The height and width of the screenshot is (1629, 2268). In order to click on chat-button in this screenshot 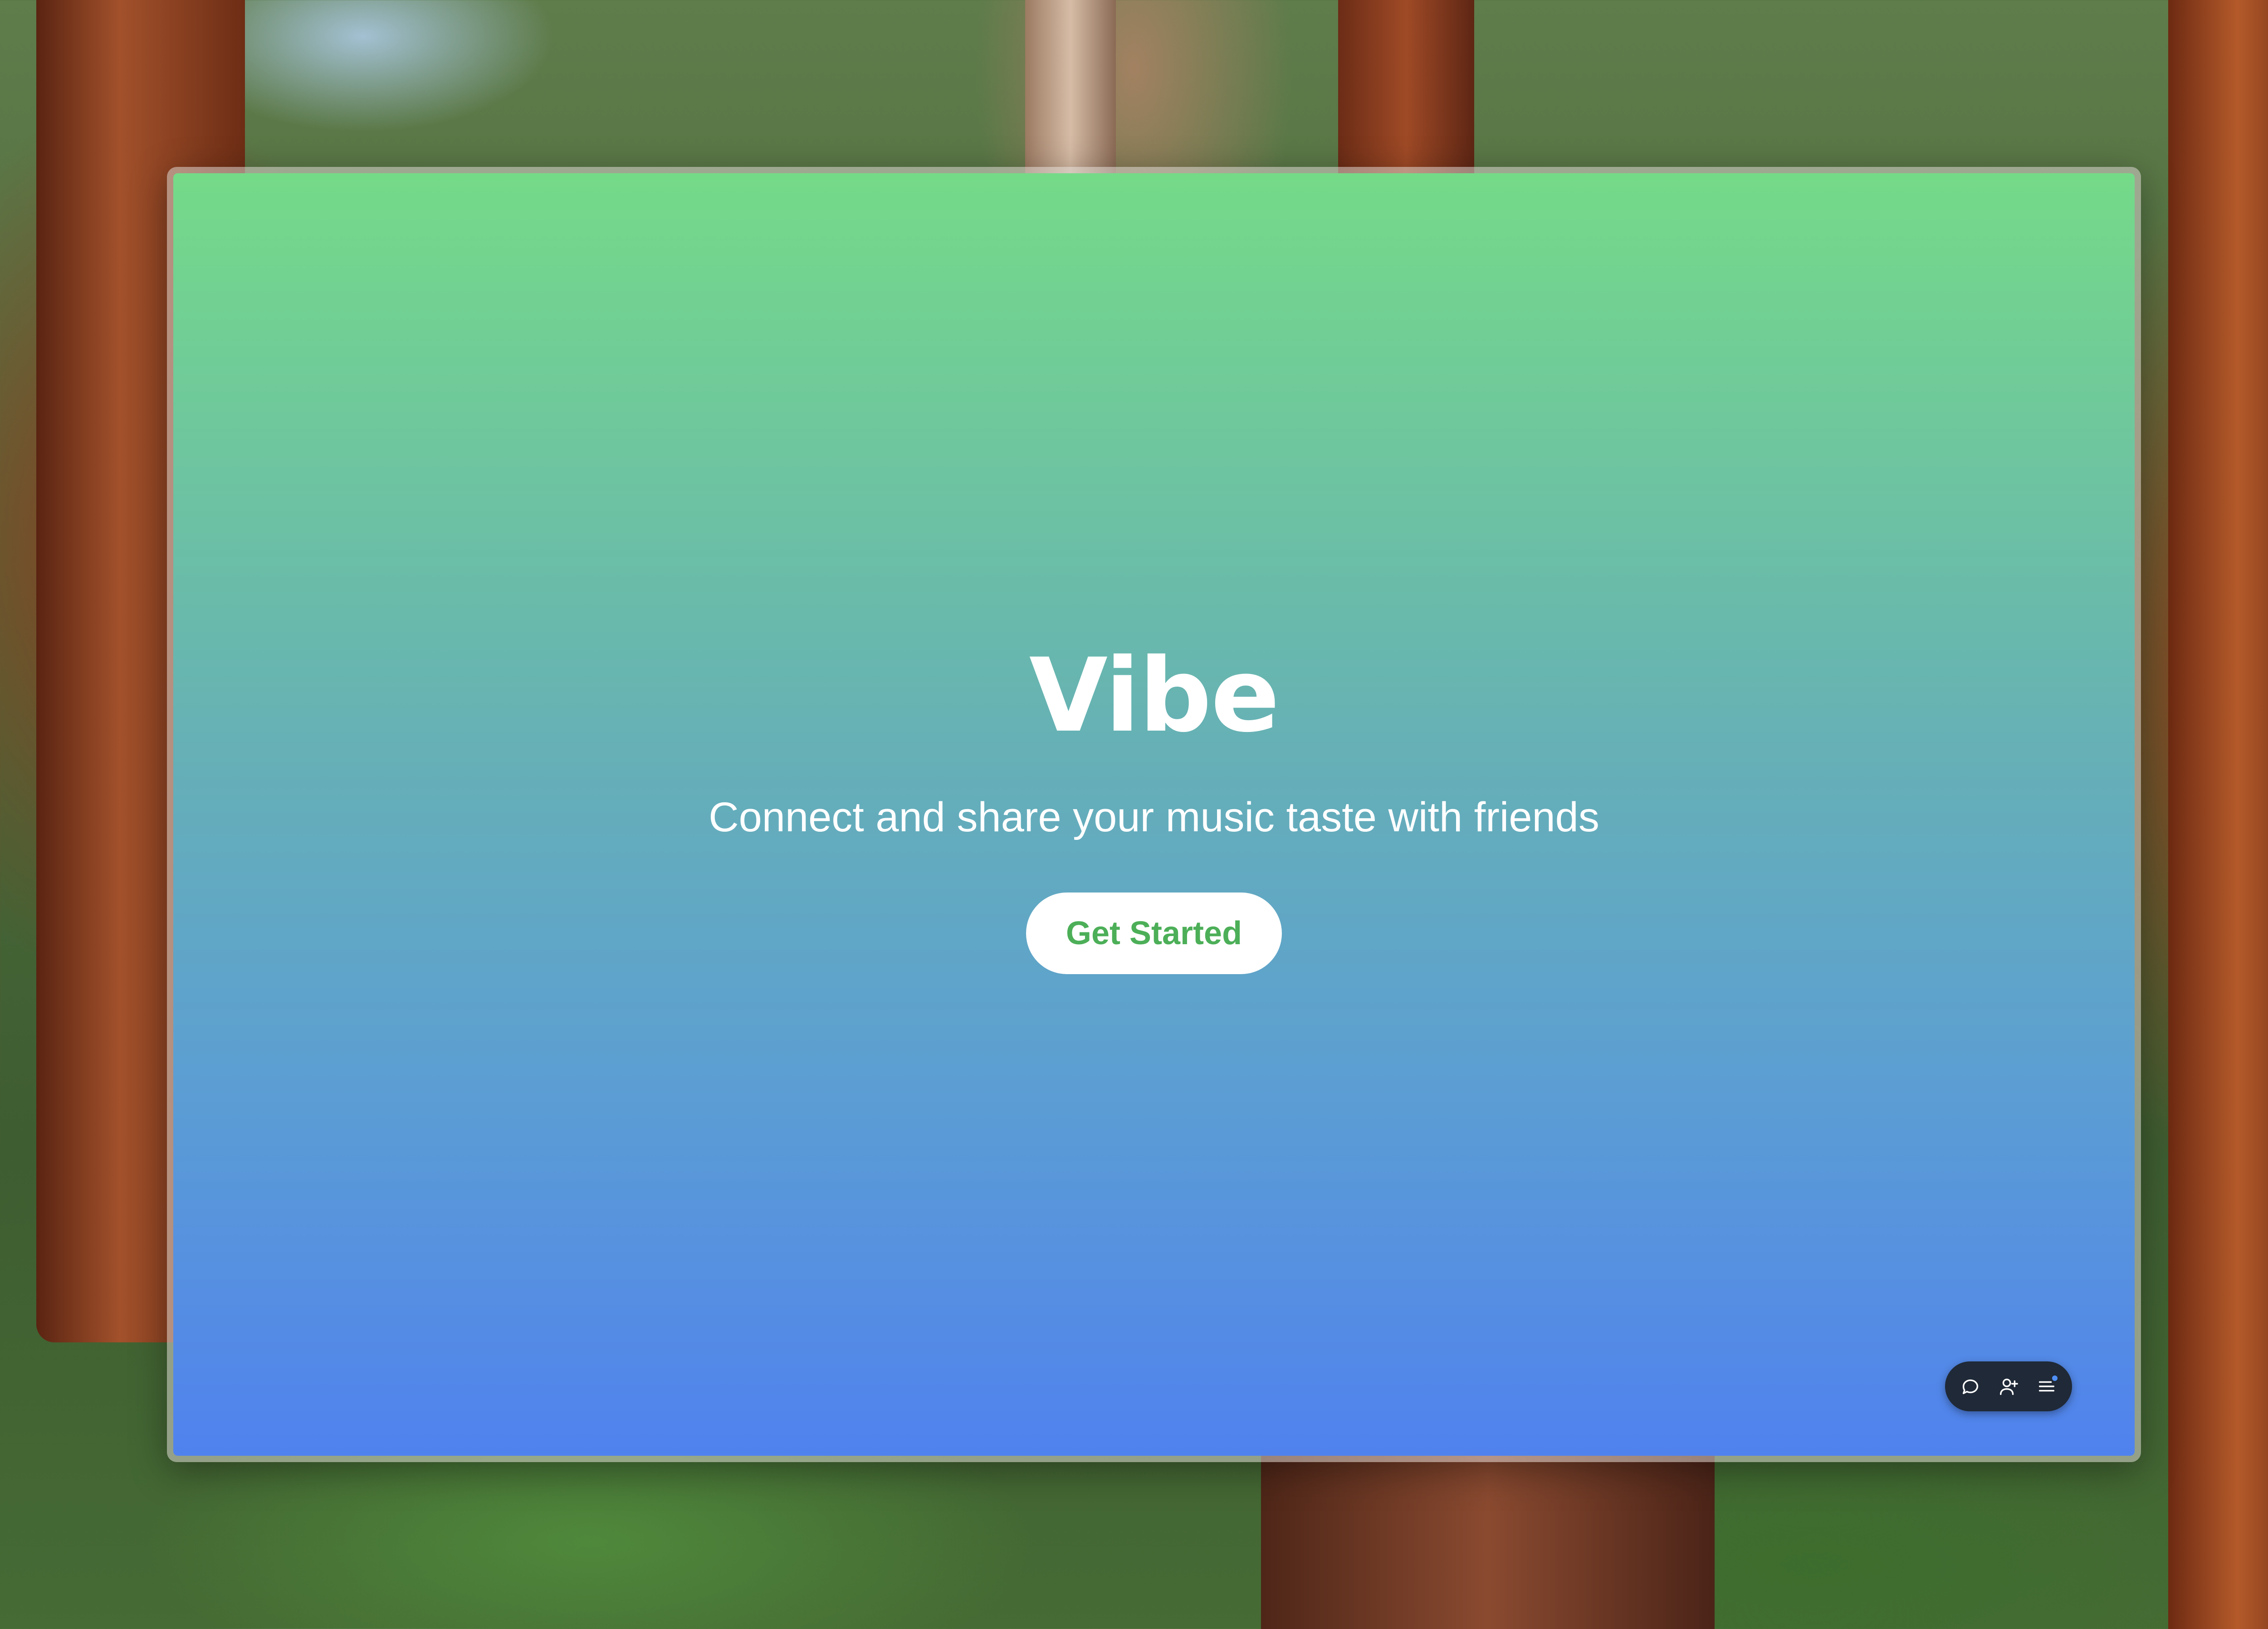, I will do `click(1971, 1387)`.